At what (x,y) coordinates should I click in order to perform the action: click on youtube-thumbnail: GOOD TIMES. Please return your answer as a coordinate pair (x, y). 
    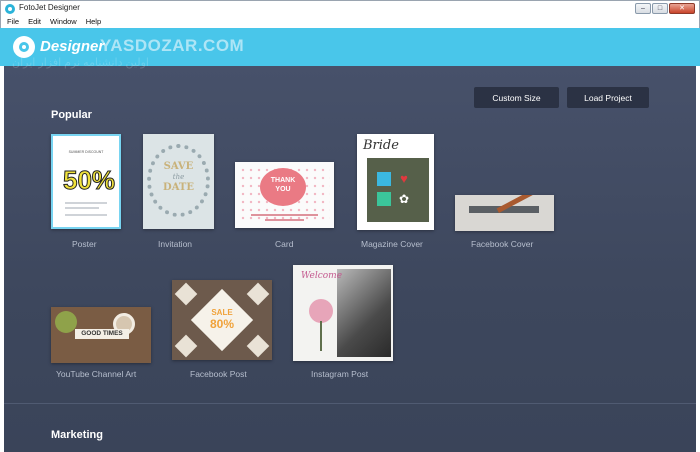
    Looking at the image, I should click on (101, 335).